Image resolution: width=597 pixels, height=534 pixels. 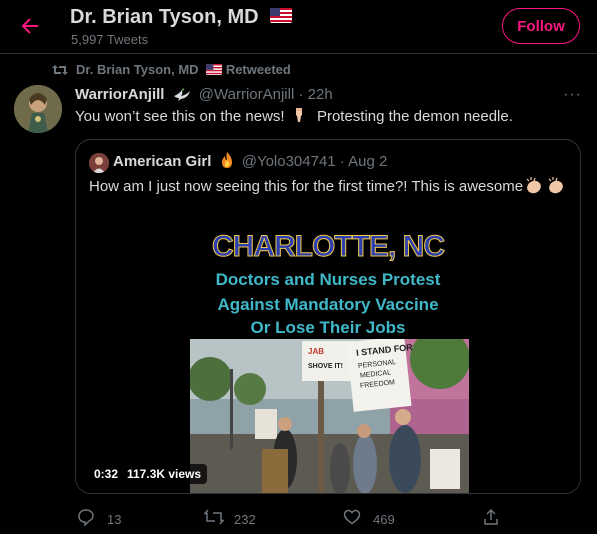 What do you see at coordinates (60, 70) in the screenshot?
I see `retweet-icon` at bounding box center [60, 70].